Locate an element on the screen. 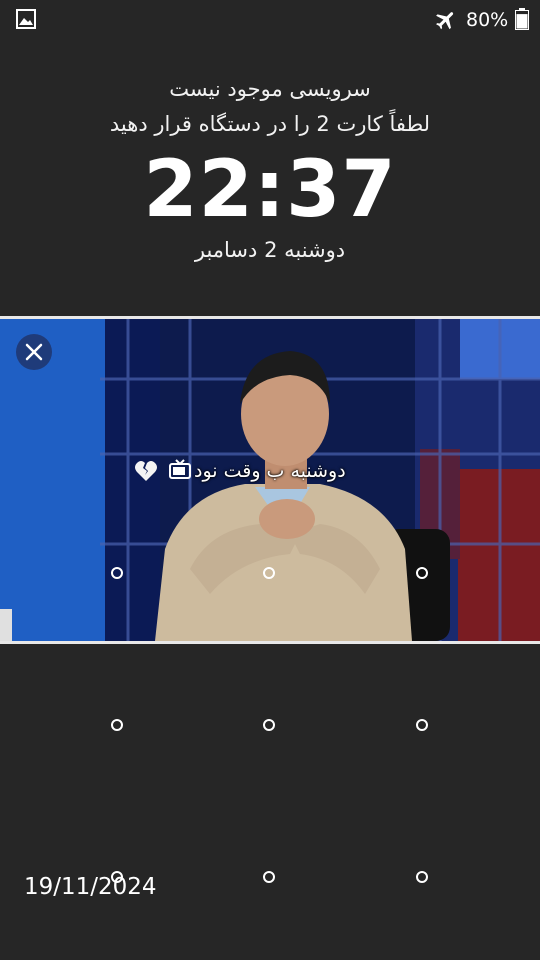 This screenshot has width=540, height=960. close-button is located at coordinates (34, 352).